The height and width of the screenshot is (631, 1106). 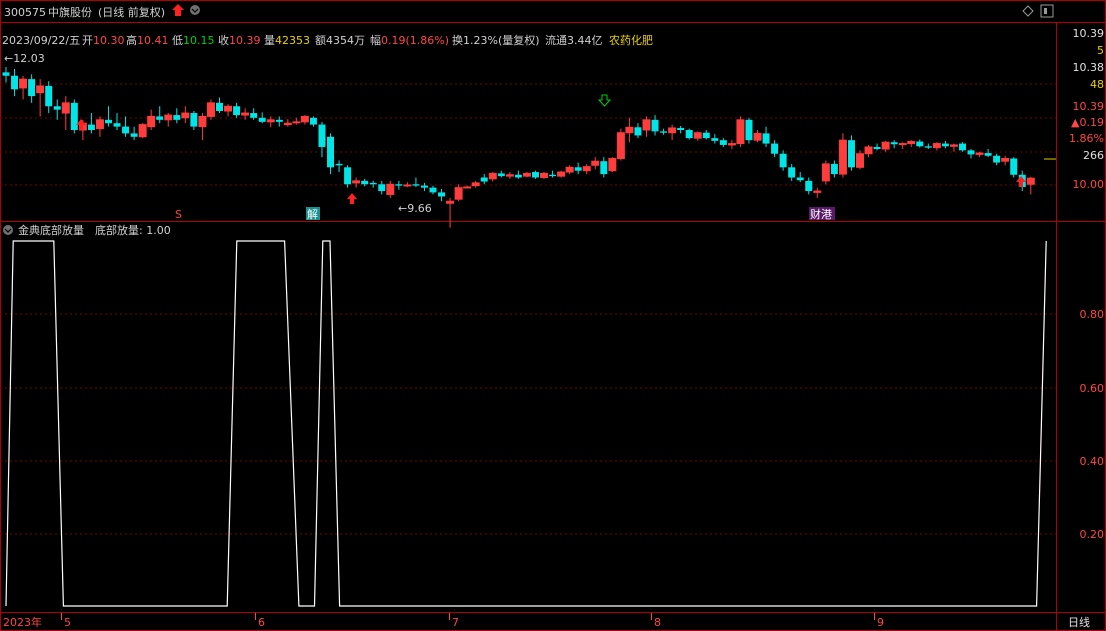 I want to click on indicator-title: 金典底部放量, so click(x=51, y=230).